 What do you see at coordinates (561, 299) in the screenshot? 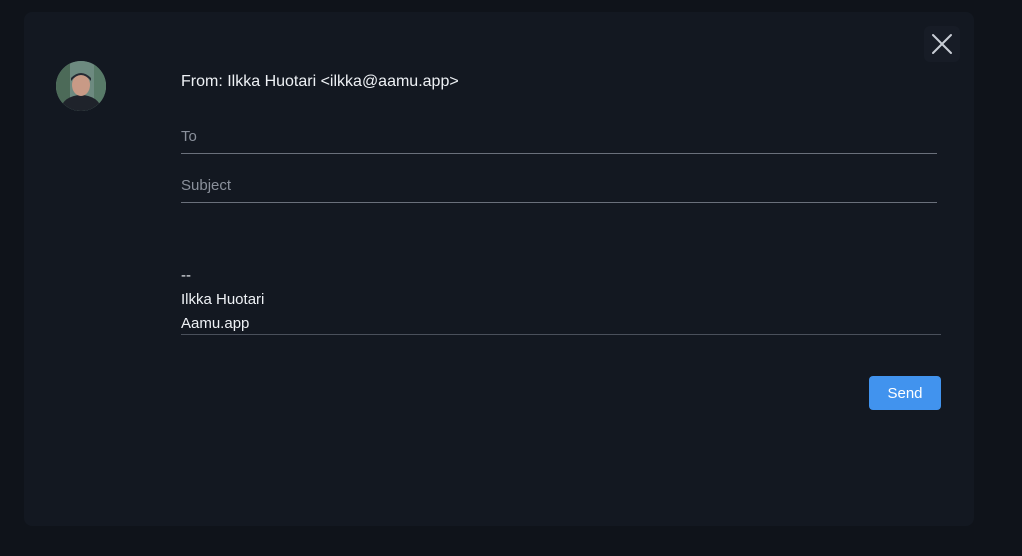
I see `message-body-editor: -- Ilkka Huotari Aamu.app` at bounding box center [561, 299].